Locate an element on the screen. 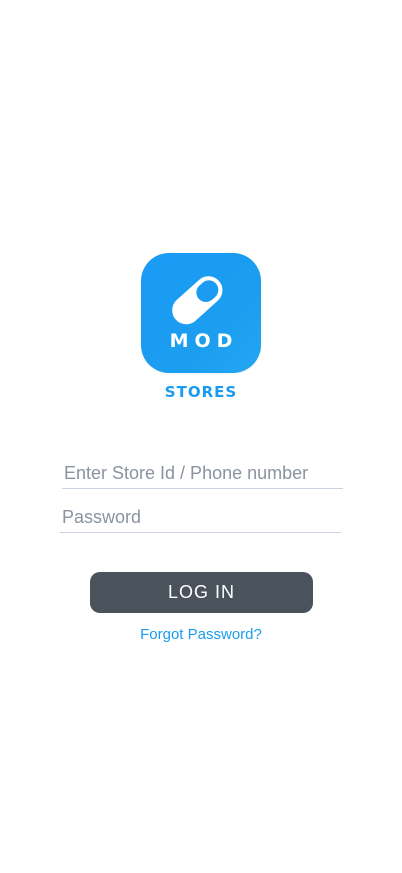 This screenshot has height=873, width=402. logo-text: MOD is located at coordinates (204, 341).